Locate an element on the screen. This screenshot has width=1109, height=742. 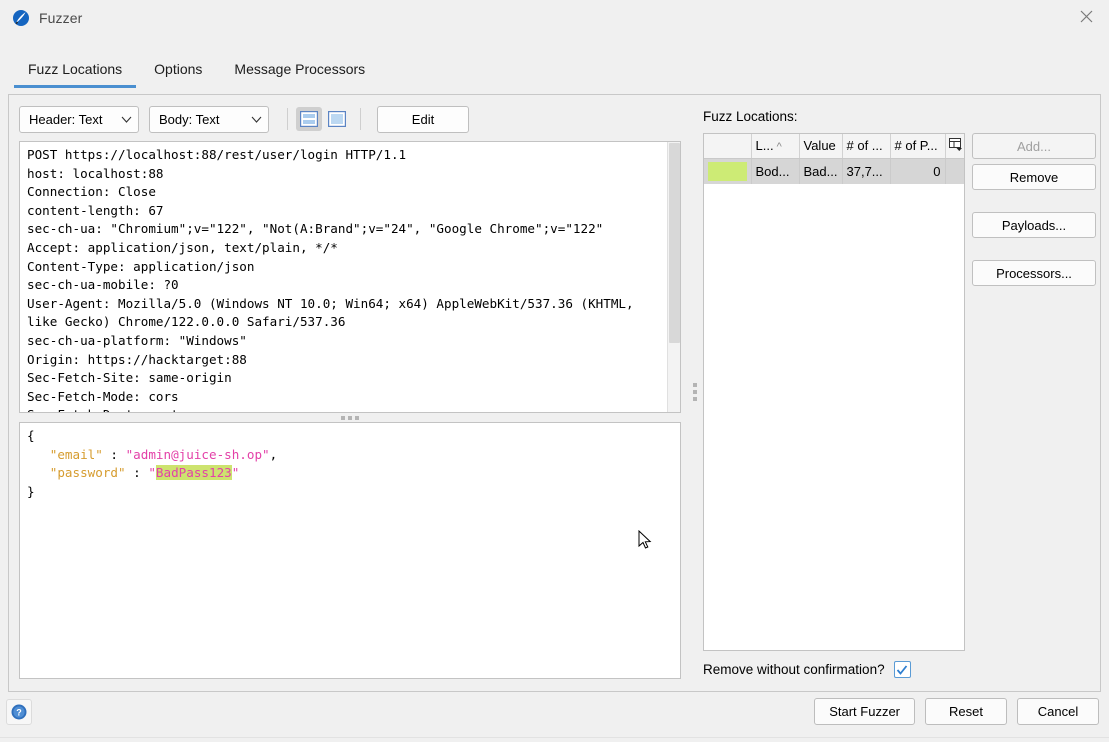
zap-logo-icon is located at coordinates (21, 18).